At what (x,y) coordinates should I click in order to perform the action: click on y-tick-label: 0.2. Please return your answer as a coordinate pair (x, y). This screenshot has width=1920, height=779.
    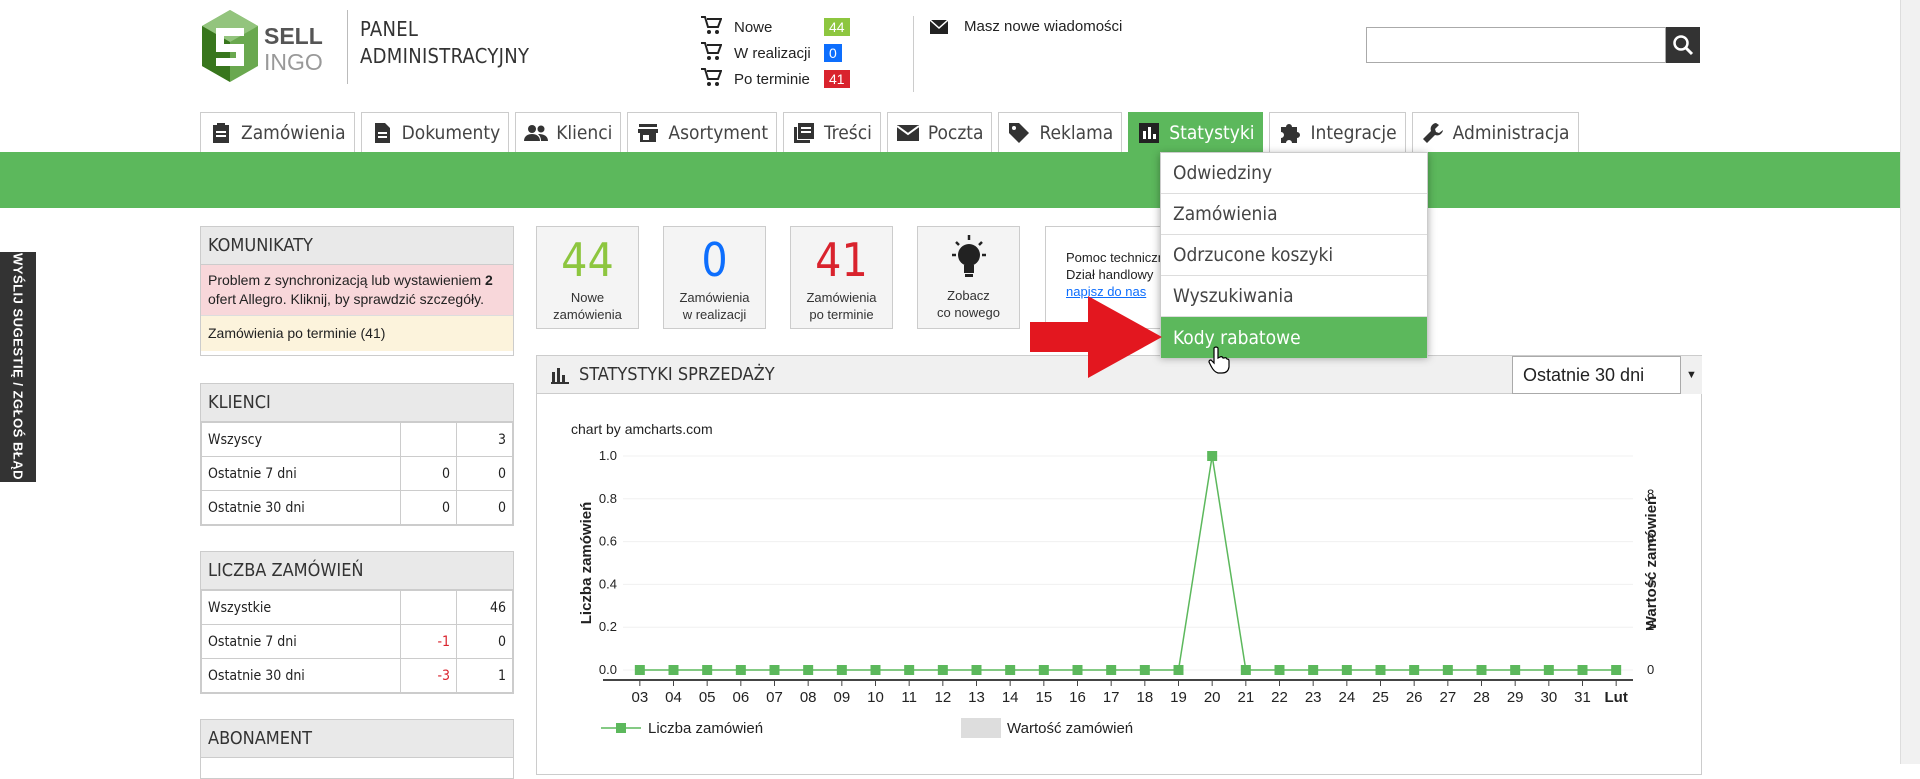
    Looking at the image, I should click on (608, 626).